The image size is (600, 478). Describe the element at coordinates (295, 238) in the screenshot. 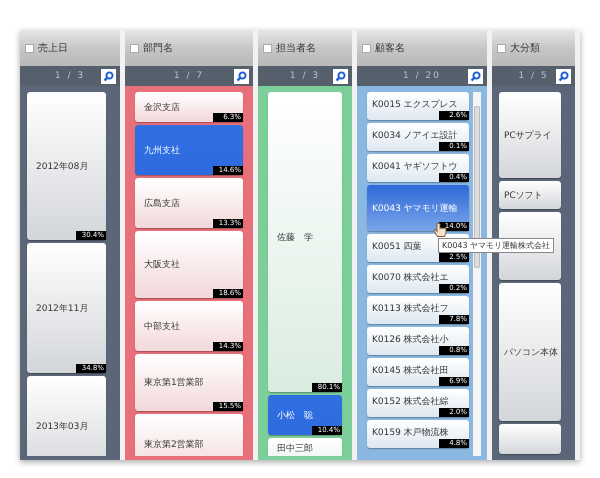

I see `item-label: 佐藤 学` at that location.